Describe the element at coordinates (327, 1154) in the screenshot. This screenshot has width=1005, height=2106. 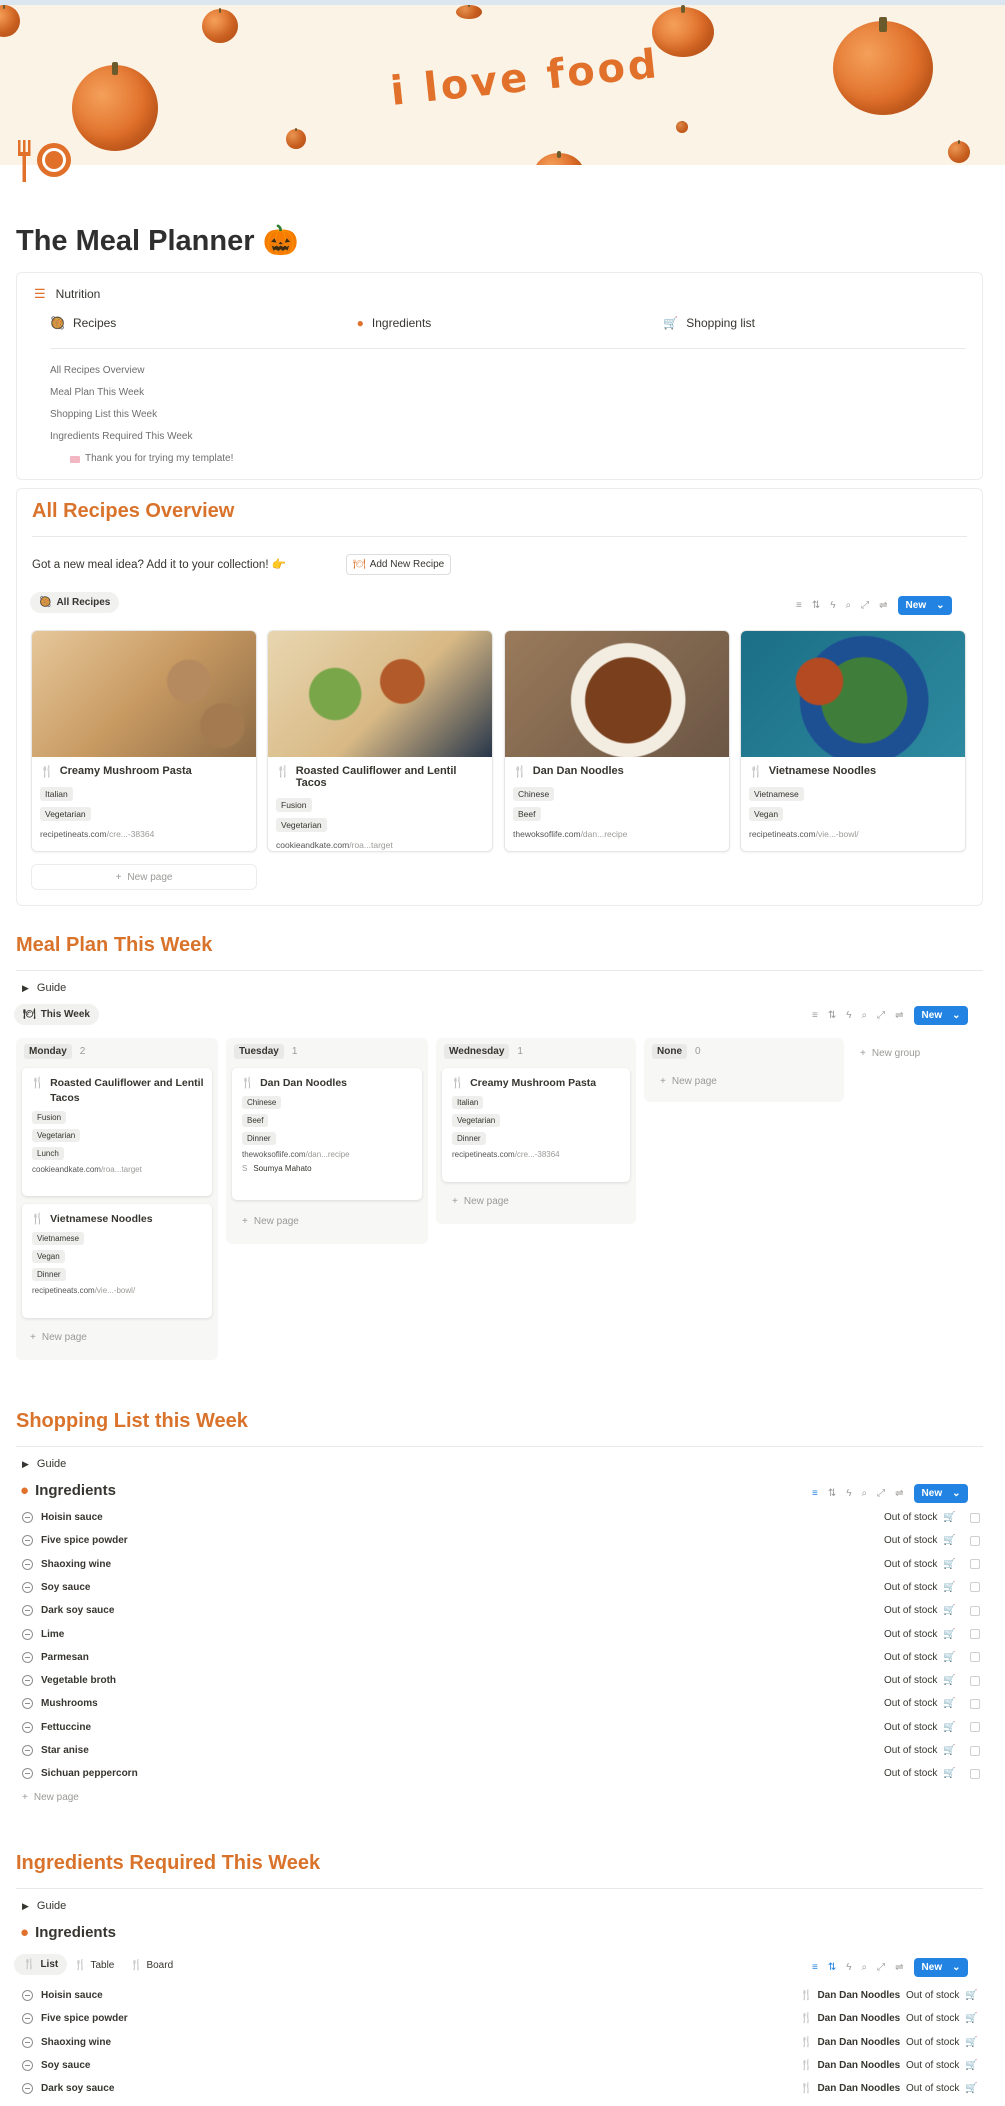
I see `card-url: thewoksoflife.com/dan...recipe` at that location.